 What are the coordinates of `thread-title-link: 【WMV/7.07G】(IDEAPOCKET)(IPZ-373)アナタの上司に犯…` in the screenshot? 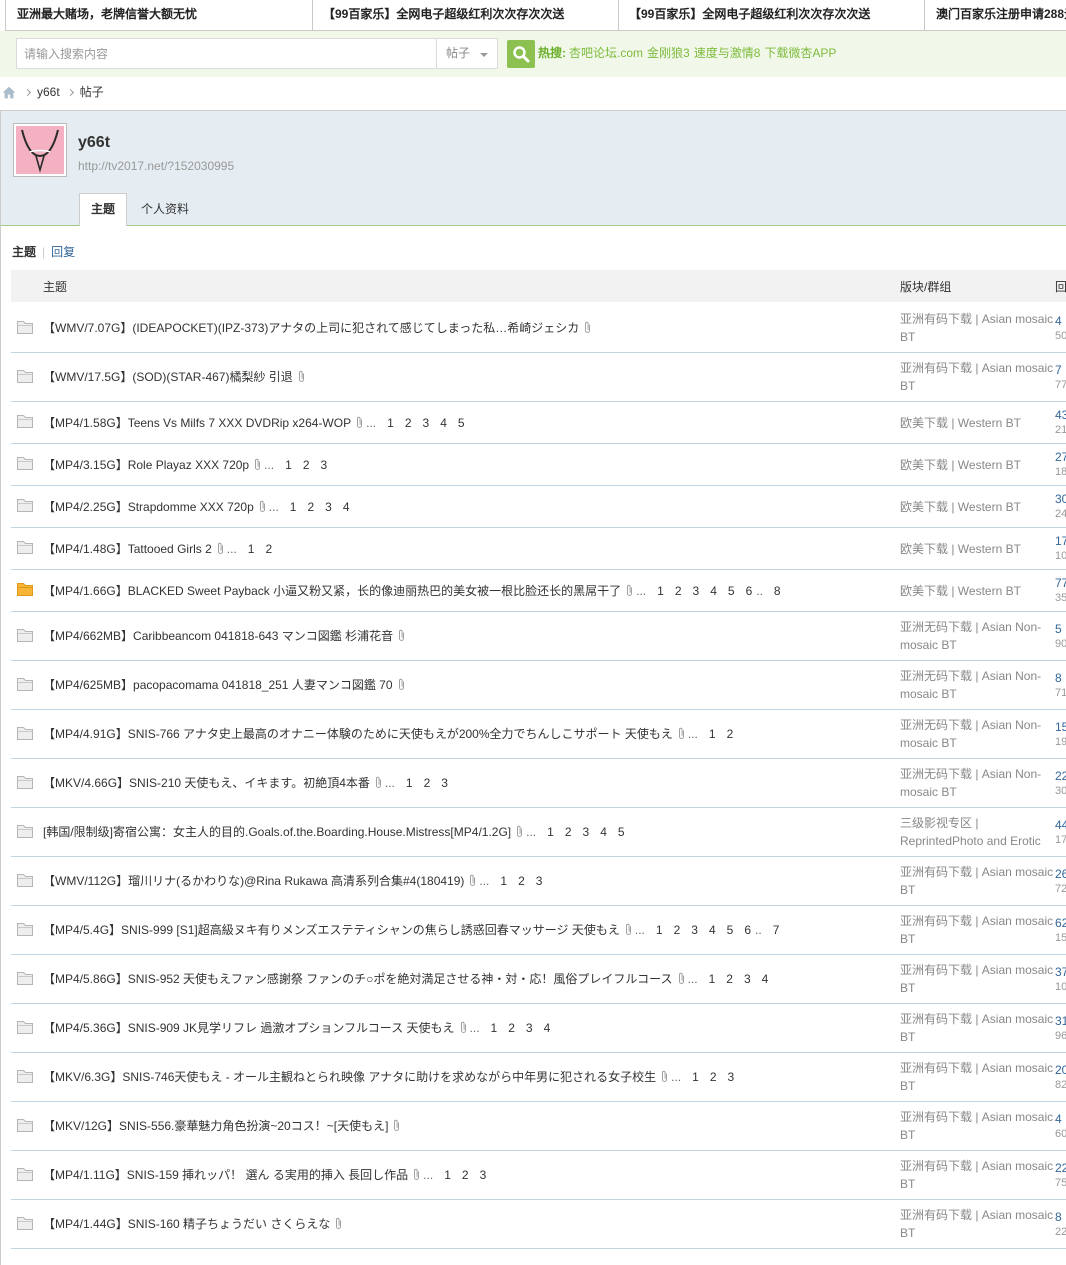 It's located at (311, 328).